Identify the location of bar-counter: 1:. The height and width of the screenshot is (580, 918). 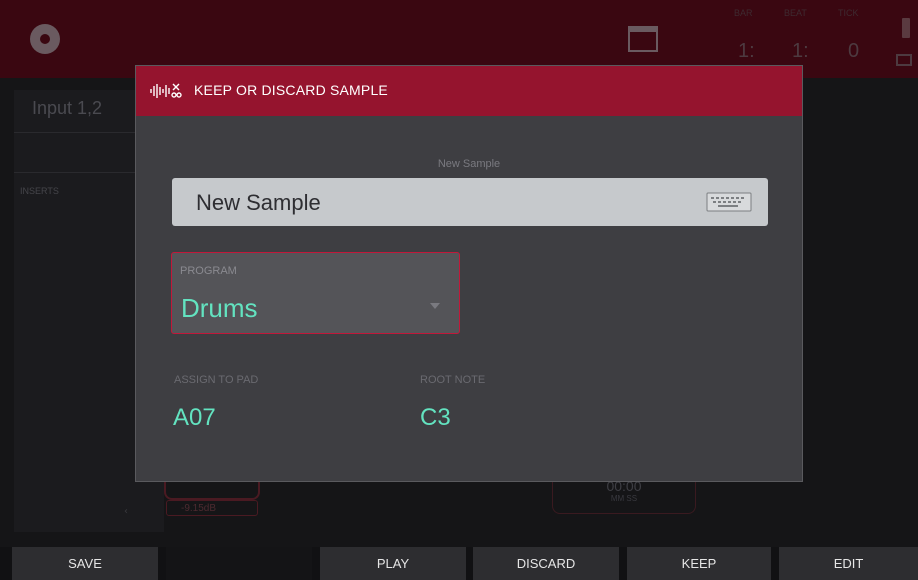
(746, 51).